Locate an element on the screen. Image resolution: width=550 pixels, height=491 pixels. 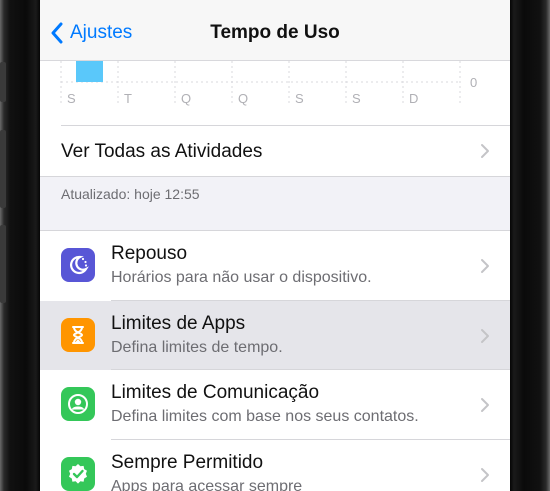
page-title: Tempo de Uso is located at coordinates (275, 32).